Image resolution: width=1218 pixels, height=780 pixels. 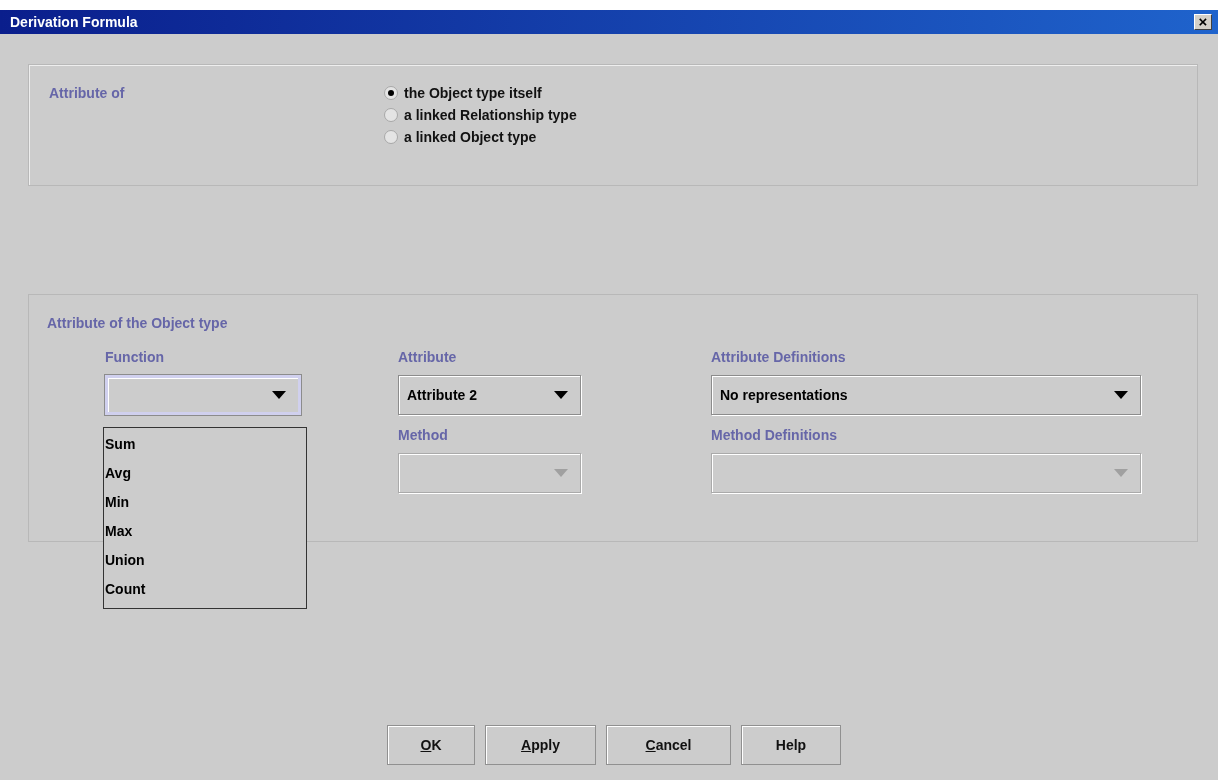 What do you see at coordinates (137, 323) in the screenshot?
I see `group-title: Attribute of the Object type` at bounding box center [137, 323].